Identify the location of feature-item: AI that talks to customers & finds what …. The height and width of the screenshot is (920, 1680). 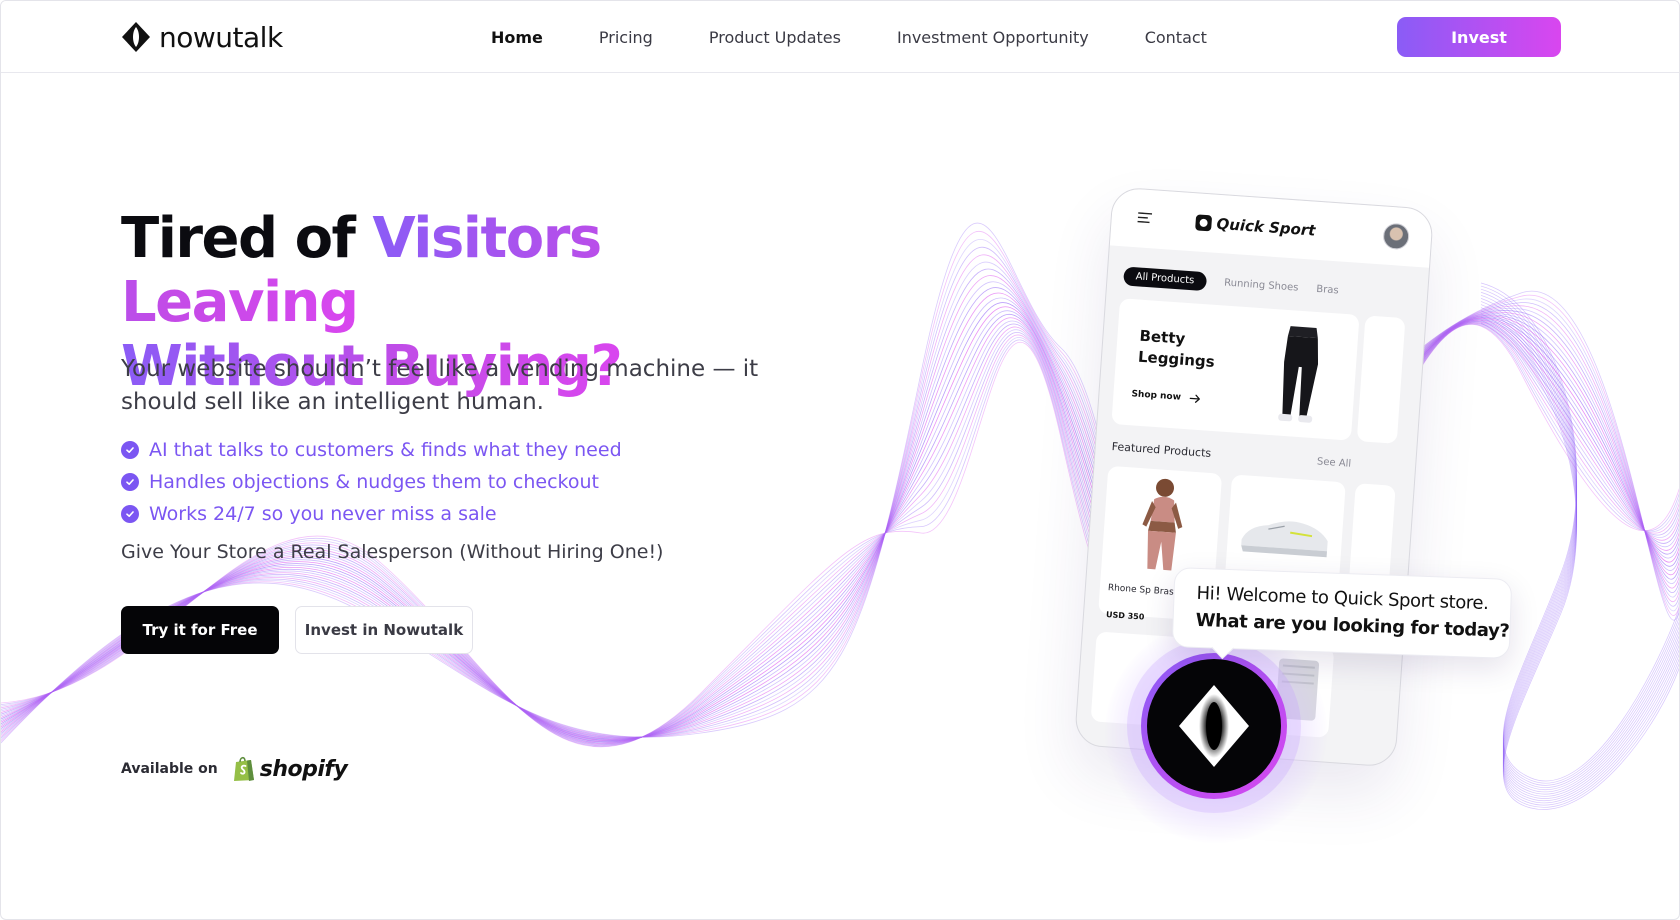
(371, 450).